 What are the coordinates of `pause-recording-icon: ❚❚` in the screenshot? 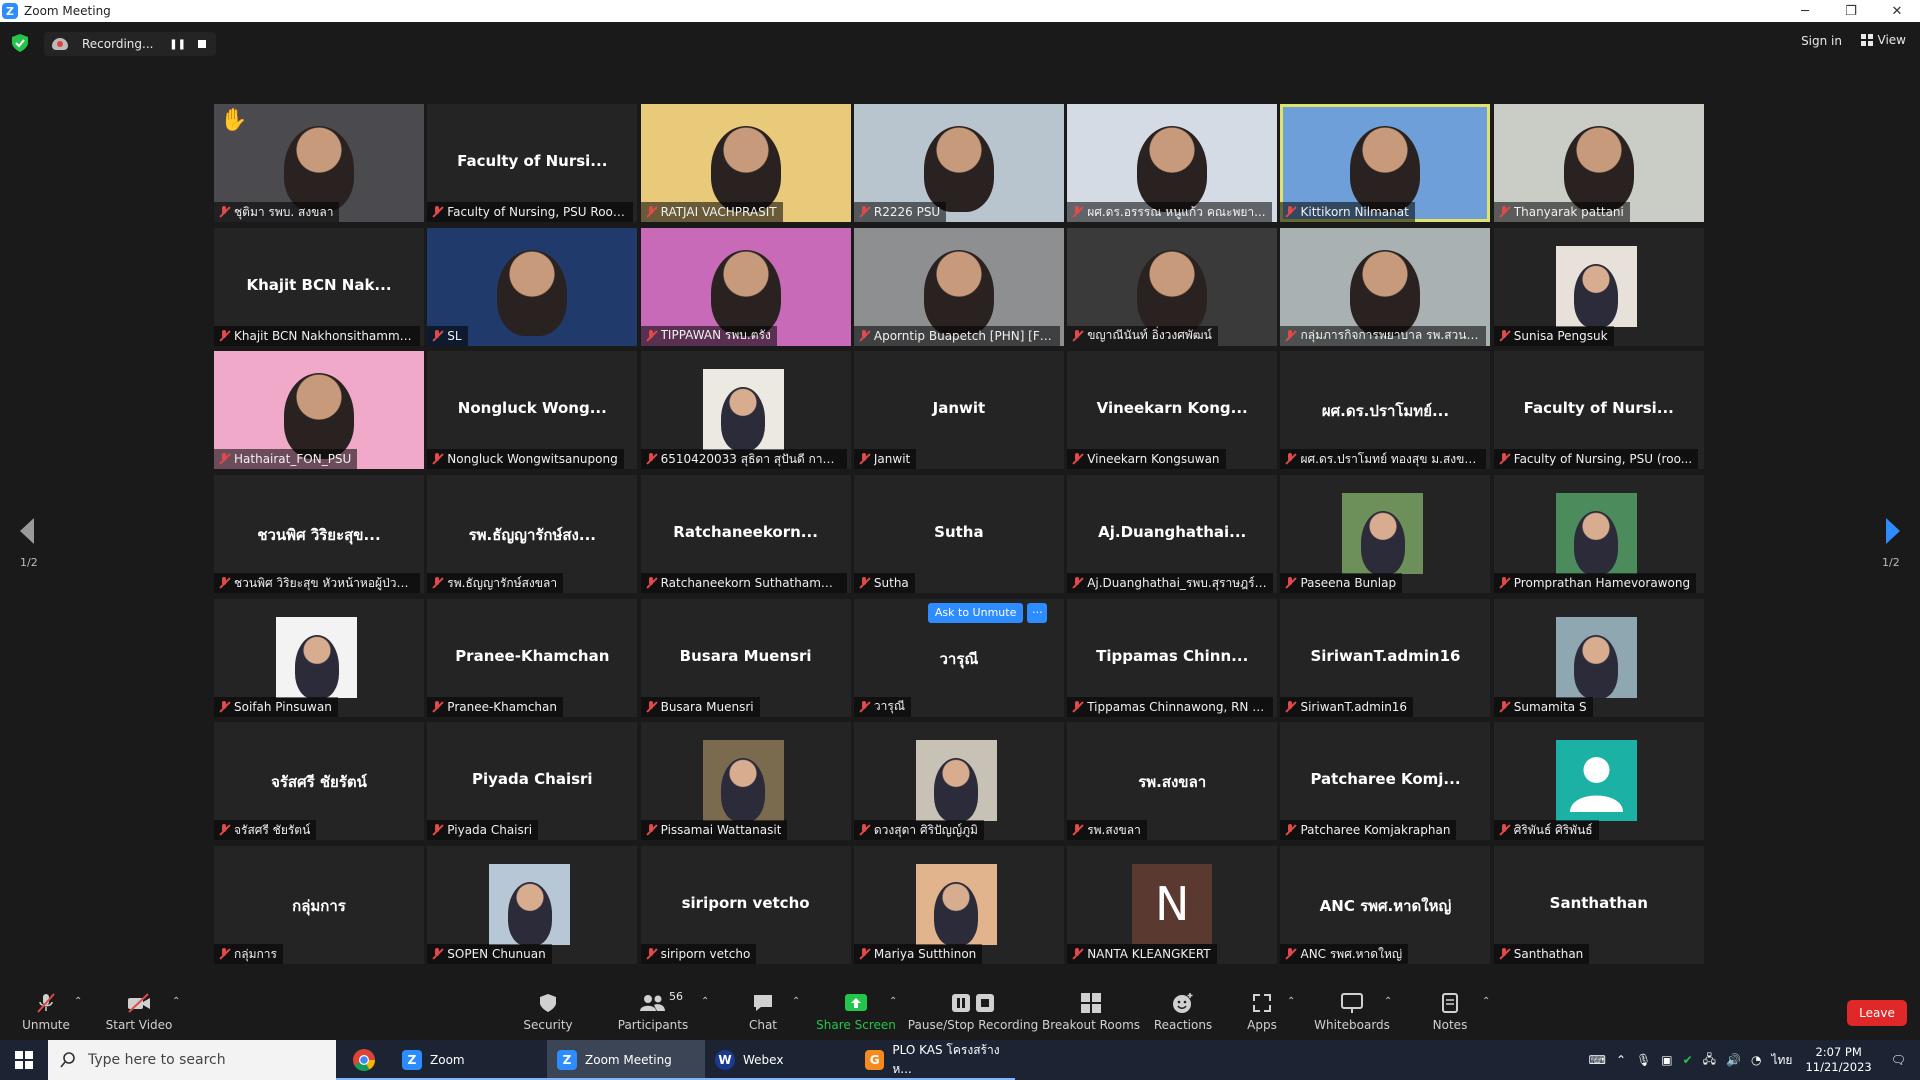 It's located at (177, 44).